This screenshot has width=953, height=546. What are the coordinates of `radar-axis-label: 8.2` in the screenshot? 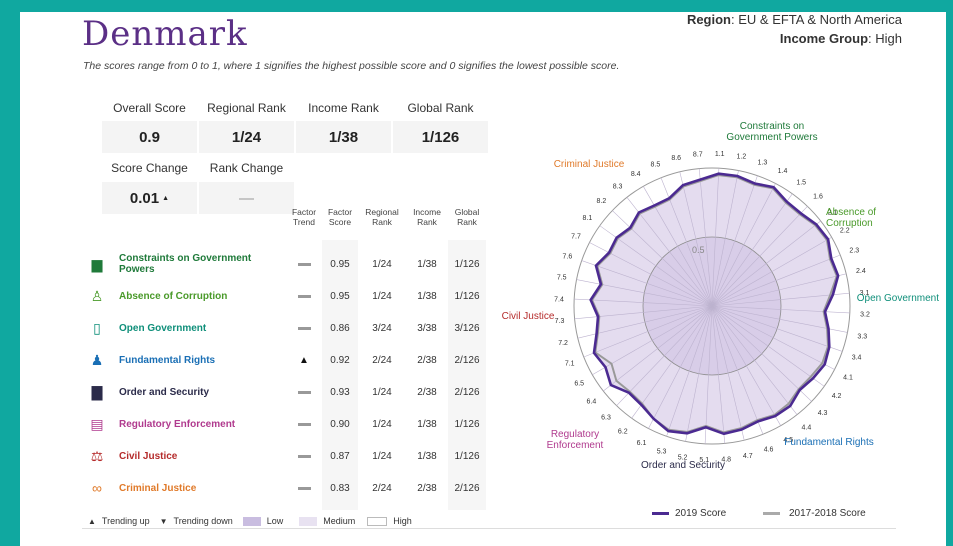 It's located at (602, 201).